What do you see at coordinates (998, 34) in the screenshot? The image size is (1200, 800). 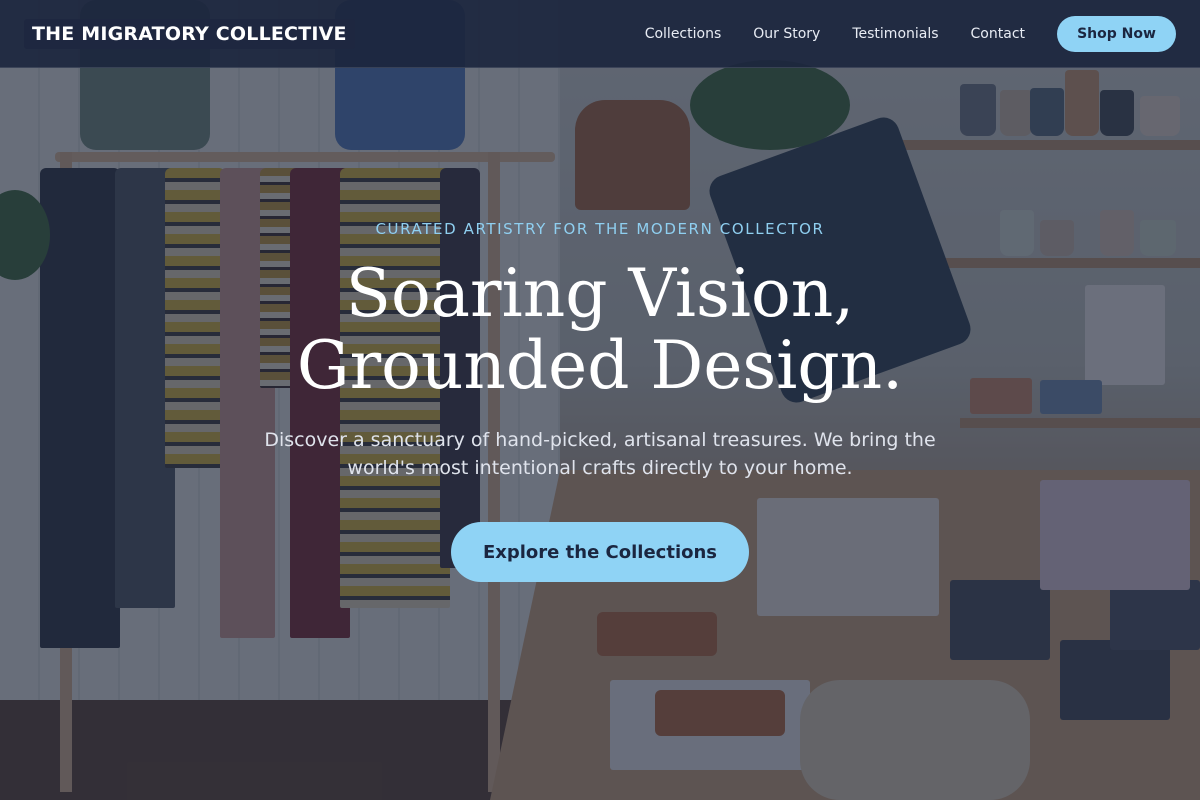 I see `nav-link-contact: Contact` at bounding box center [998, 34].